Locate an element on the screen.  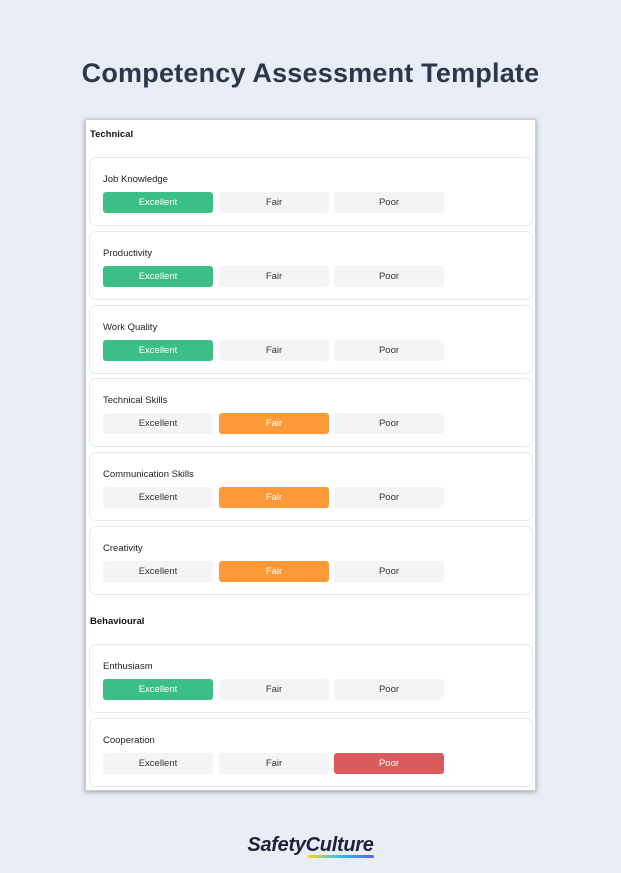
item-label: Work Quality is located at coordinates (130, 327).